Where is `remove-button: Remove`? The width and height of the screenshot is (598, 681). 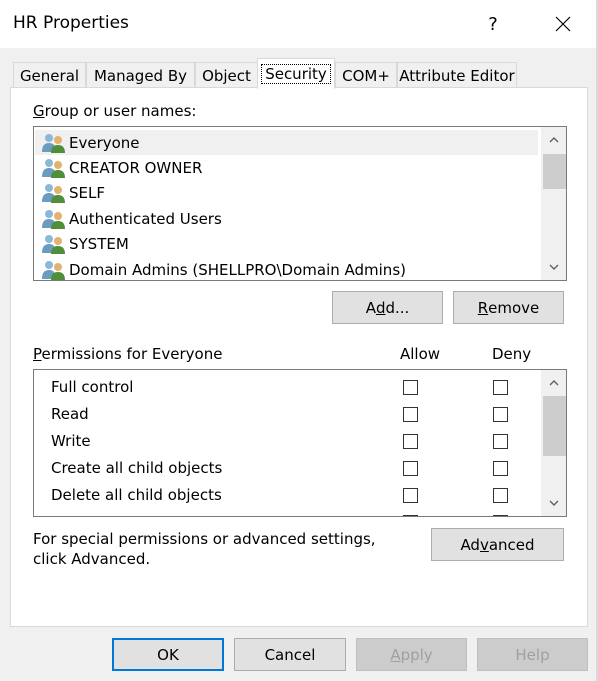 remove-button: Remove is located at coordinates (508, 307).